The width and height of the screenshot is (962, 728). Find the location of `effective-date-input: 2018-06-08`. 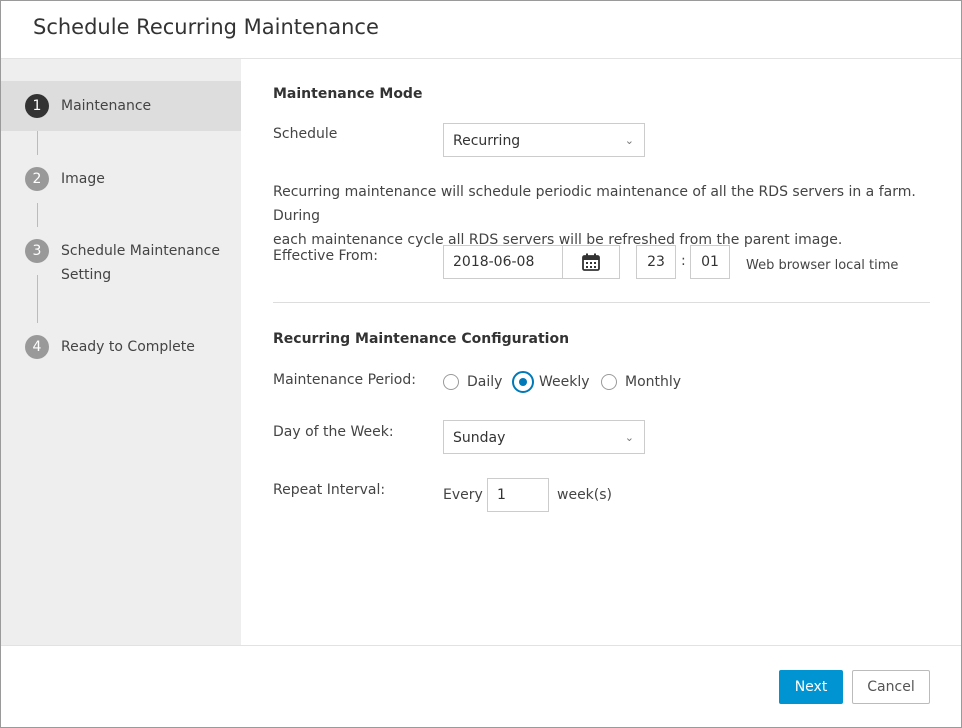

effective-date-input: 2018-06-08 is located at coordinates (503, 262).